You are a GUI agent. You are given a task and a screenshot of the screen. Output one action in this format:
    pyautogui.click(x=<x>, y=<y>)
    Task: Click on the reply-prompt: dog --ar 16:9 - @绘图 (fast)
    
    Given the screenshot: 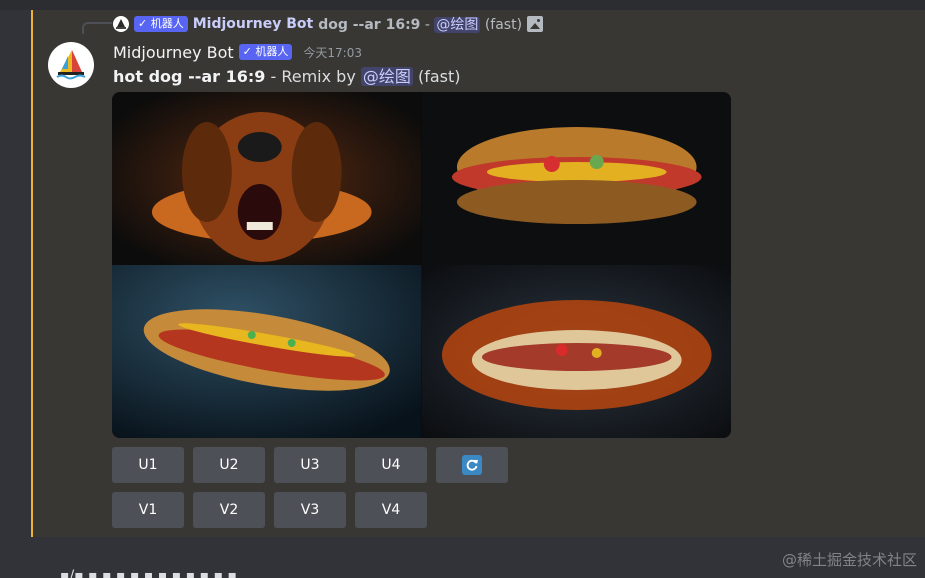 What is the action you would take?
    pyautogui.click(x=420, y=24)
    